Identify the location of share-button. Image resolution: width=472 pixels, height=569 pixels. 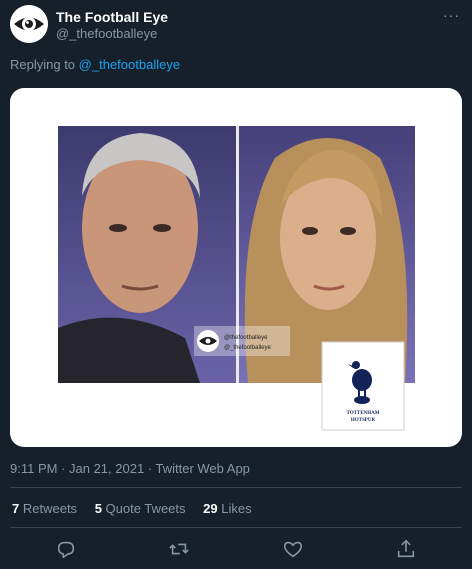
(406, 549).